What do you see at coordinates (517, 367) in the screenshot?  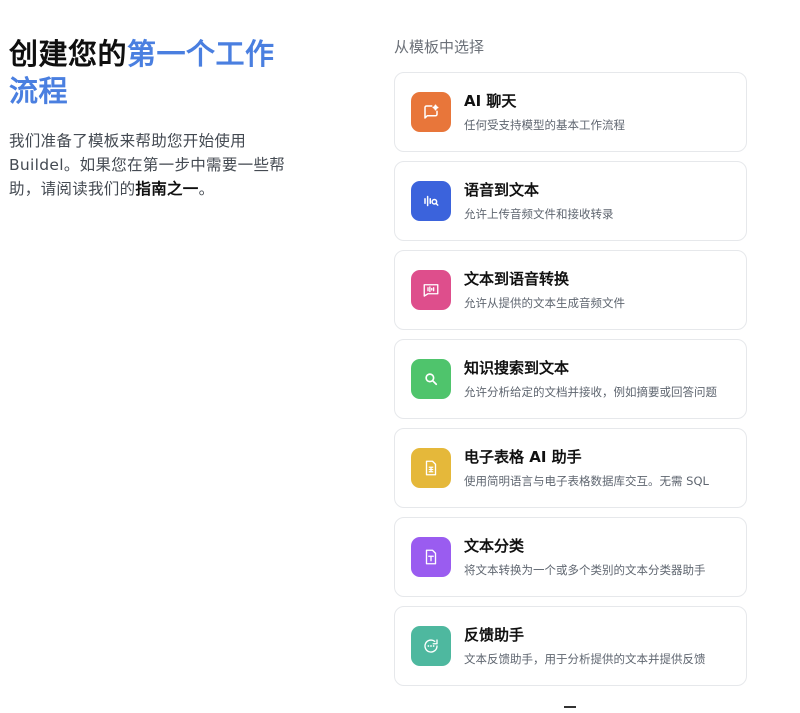 I see `template-title: 知识搜索到文本` at bounding box center [517, 367].